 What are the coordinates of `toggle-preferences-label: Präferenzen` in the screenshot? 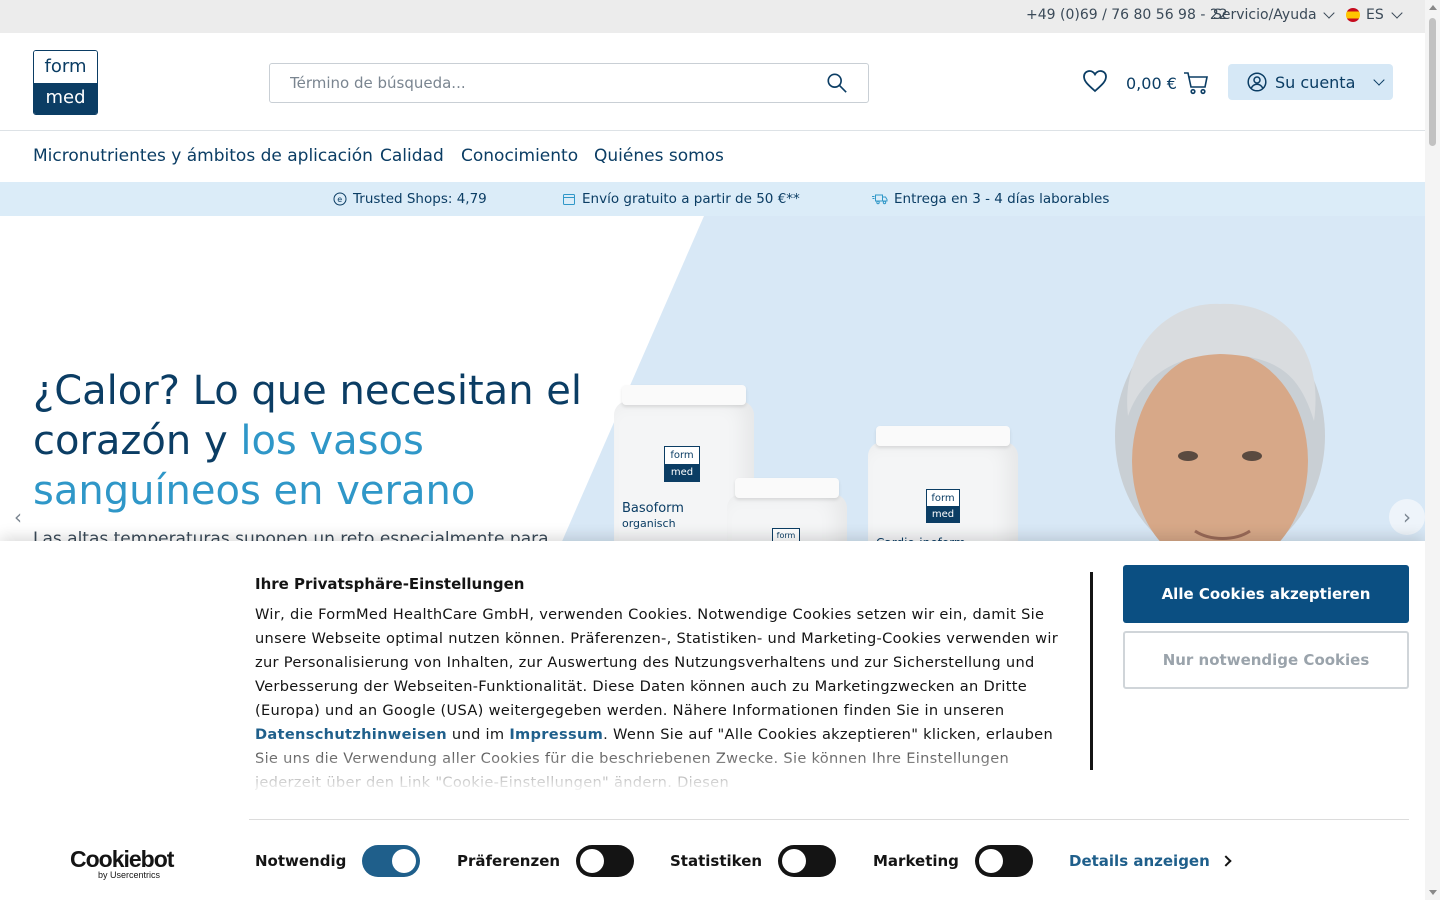 It's located at (509, 861).